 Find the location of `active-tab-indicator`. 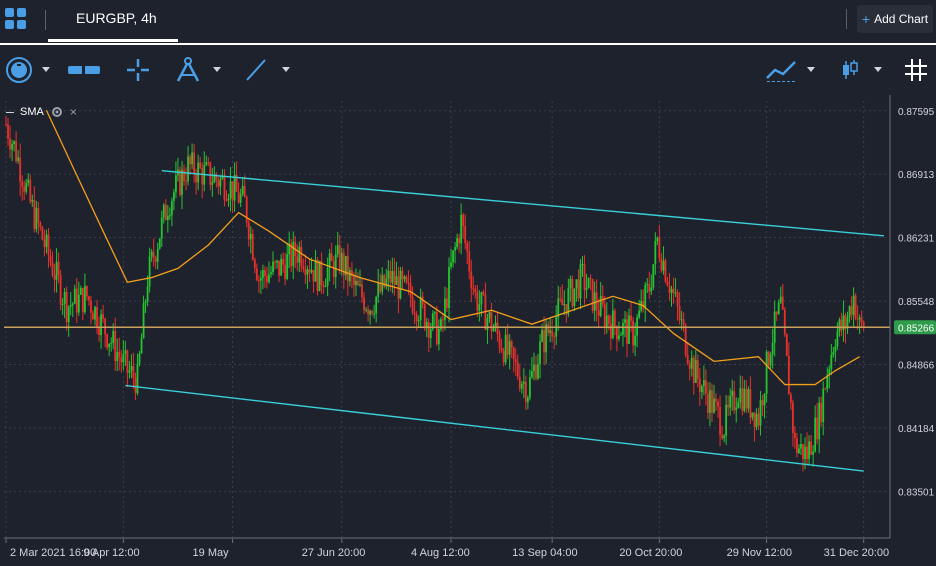

active-tab-indicator is located at coordinates (113, 40).